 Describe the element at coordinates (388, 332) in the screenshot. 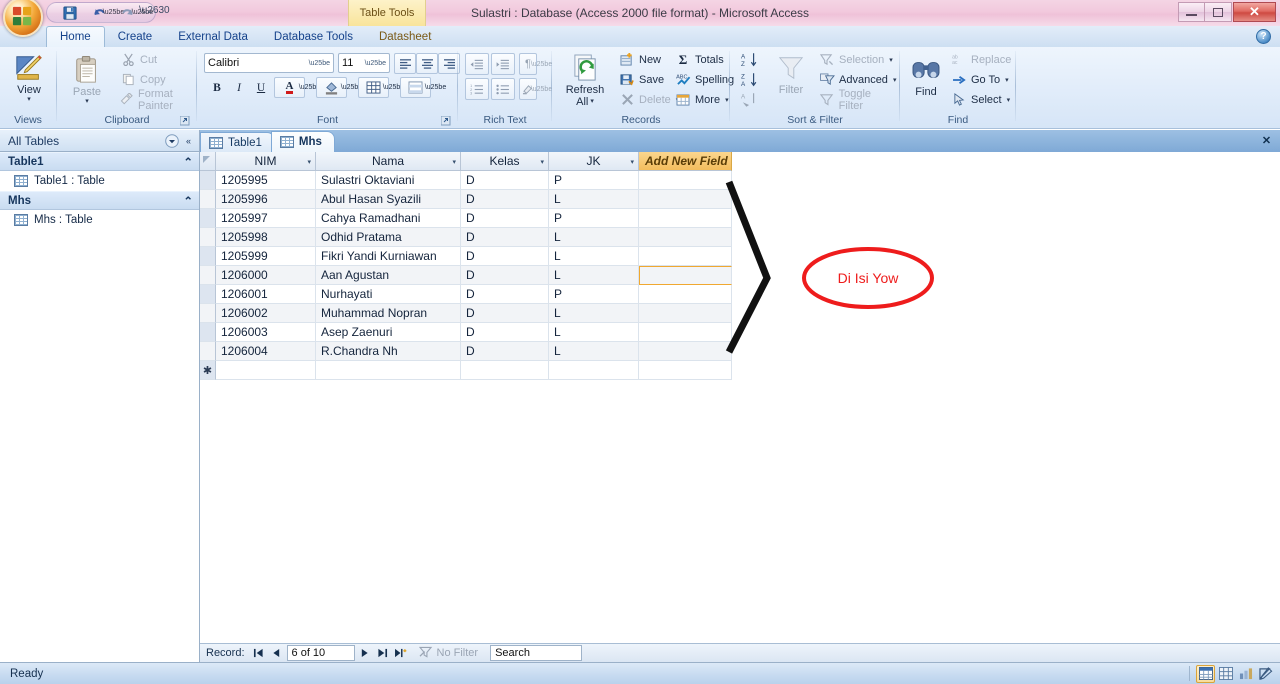

I see `table-cell-nama: Asep Zaenuri` at that location.